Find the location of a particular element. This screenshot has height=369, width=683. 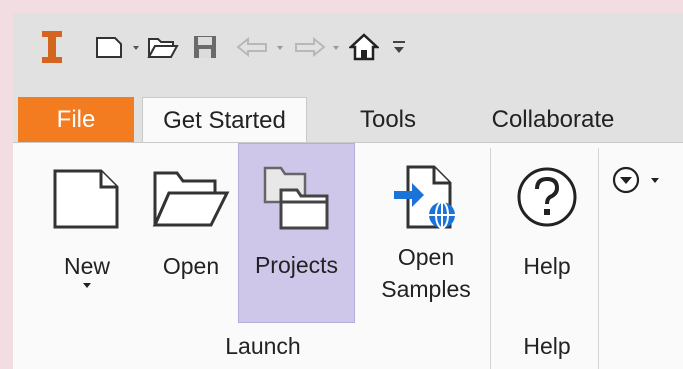

circle-chevron-down-icon is located at coordinates (626, 180).